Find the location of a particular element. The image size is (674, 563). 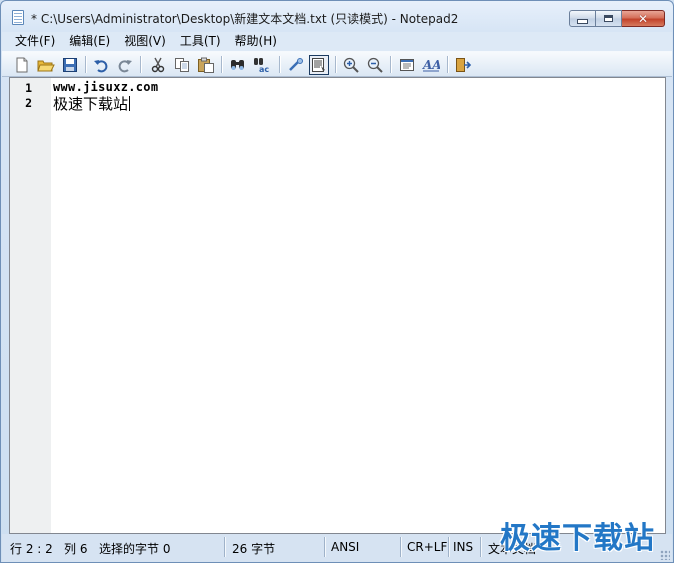

word-wrap-icon is located at coordinates (296, 64).